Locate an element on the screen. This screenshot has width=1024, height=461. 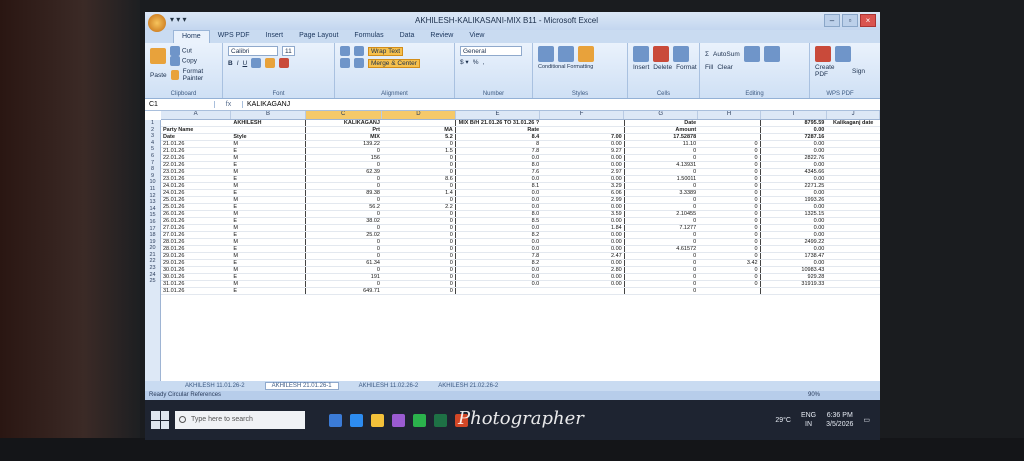
cell: 21.01.26 is located at coordinates (196, 151).